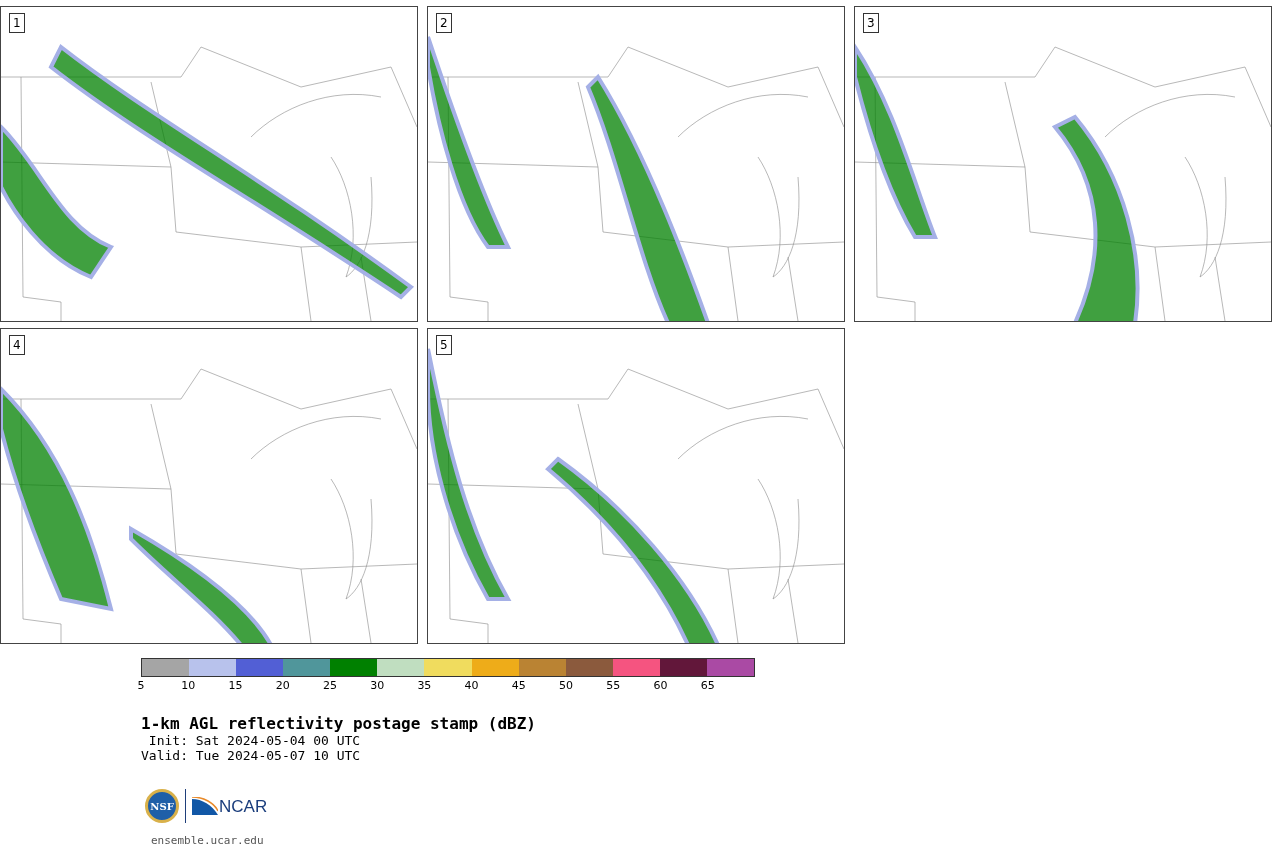 This screenshot has height=844, width=1280. I want to click on tick-label: 25, so click(329, 685).